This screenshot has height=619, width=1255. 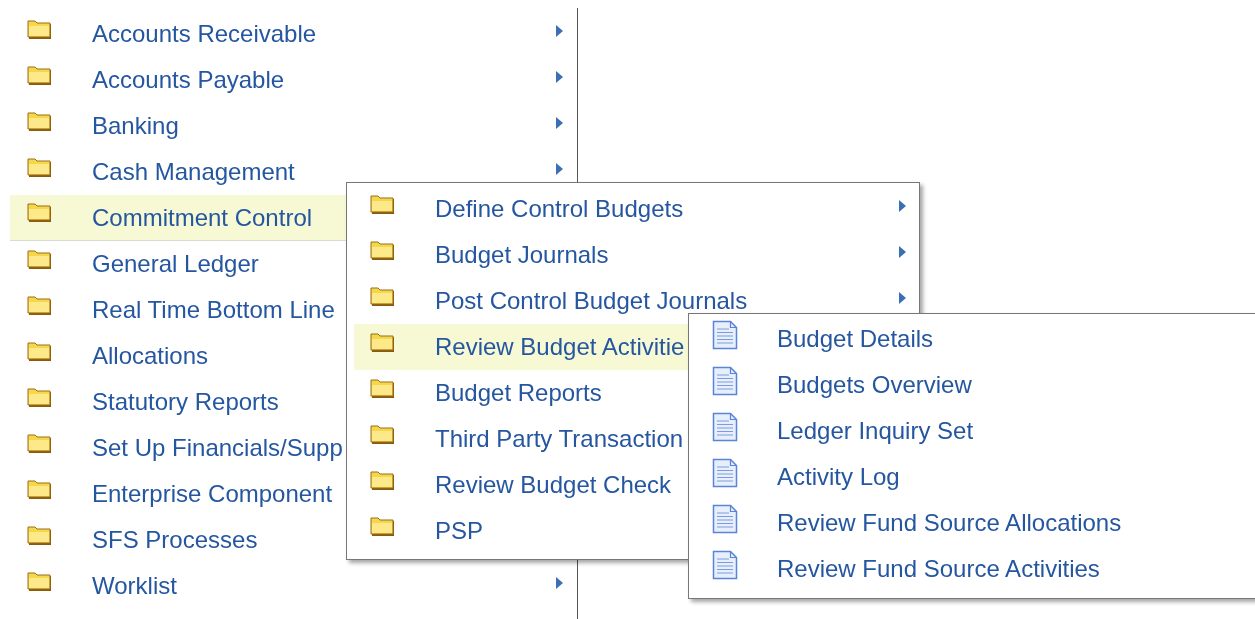 I want to click on menu-item: Ledger Inquiry Set, so click(x=972, y=431).